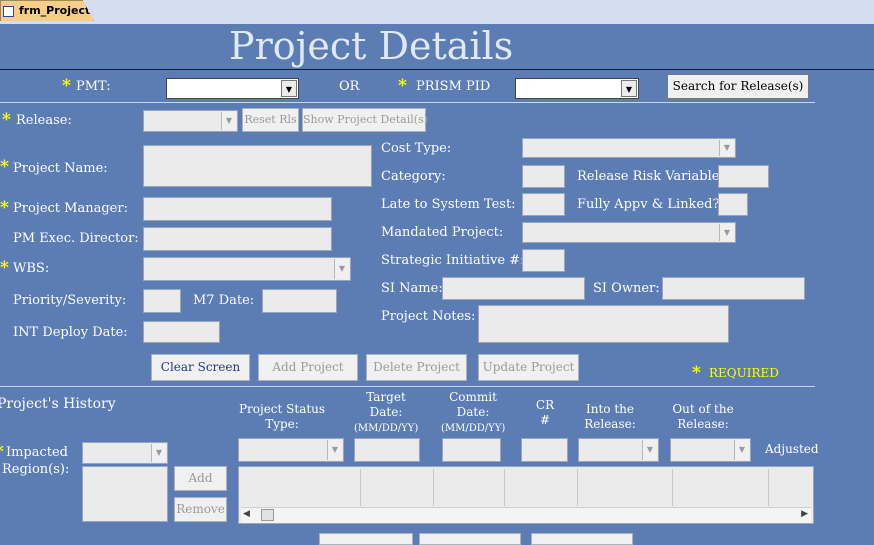  What do you see at coordinates (544, 450) in the screenshot?
I see `cr-number-field` at bounding box center [544, 450].